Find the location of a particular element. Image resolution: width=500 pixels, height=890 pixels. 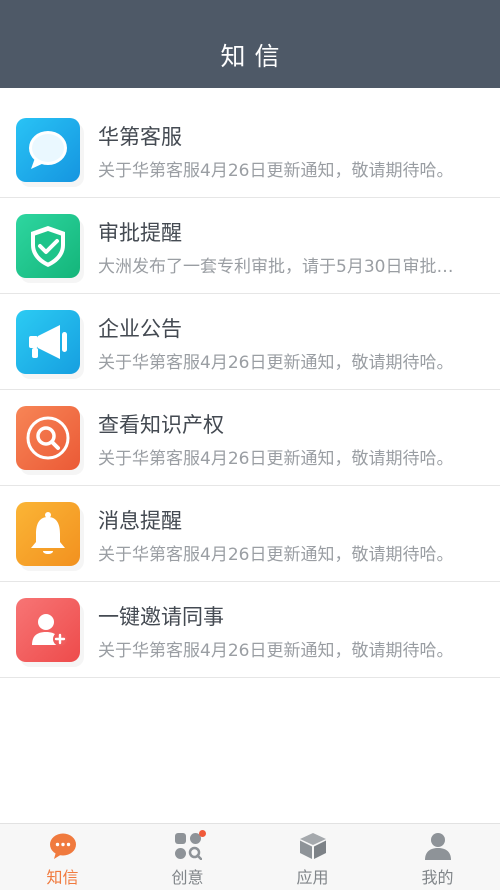

message-item-invite-colleague: 一键邀请同事 关于华第客服4月26日更新通知，敬请期待哈。 is located at coordinates (250, 630).